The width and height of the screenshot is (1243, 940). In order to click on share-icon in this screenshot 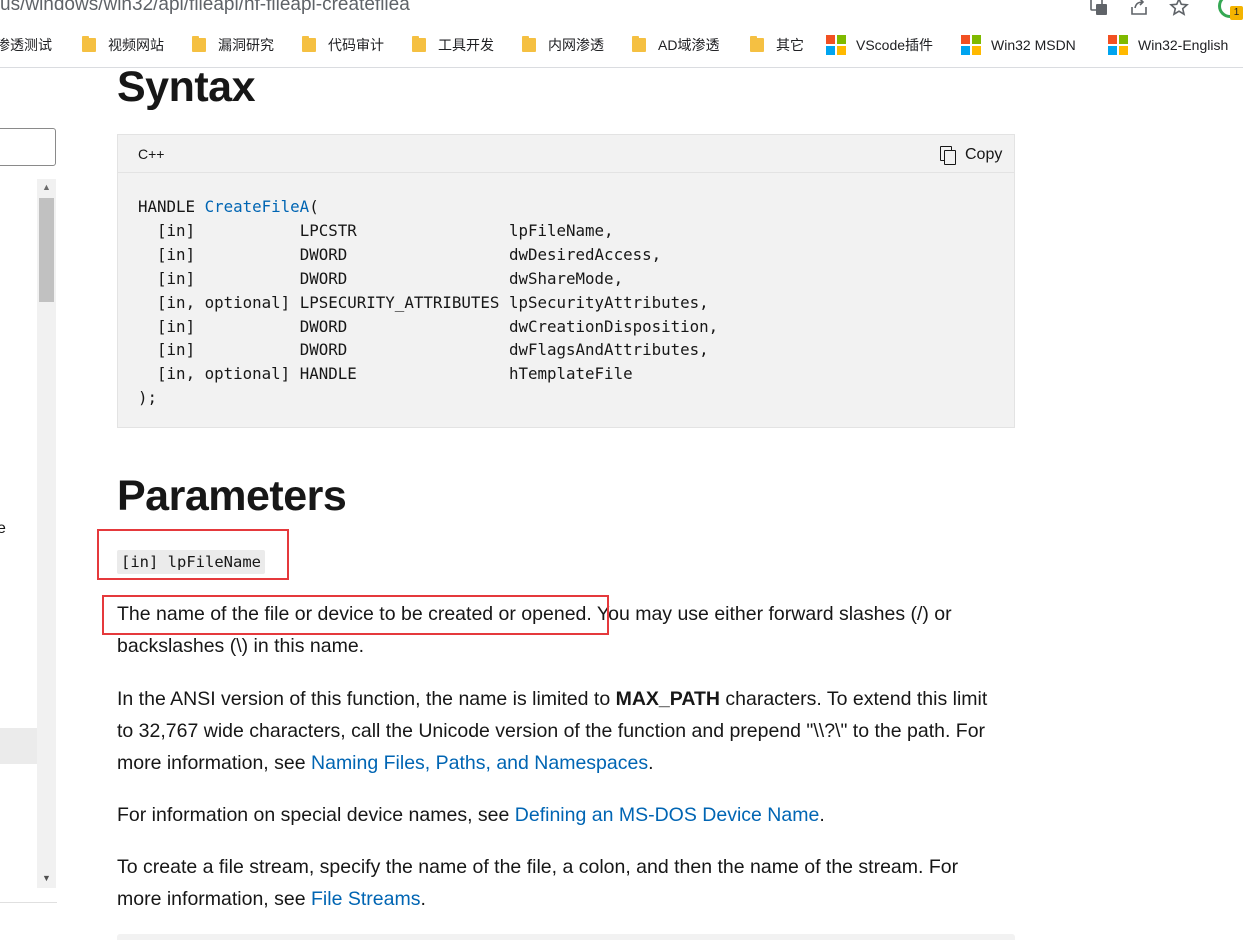, I will do `click(1139, 9)`.